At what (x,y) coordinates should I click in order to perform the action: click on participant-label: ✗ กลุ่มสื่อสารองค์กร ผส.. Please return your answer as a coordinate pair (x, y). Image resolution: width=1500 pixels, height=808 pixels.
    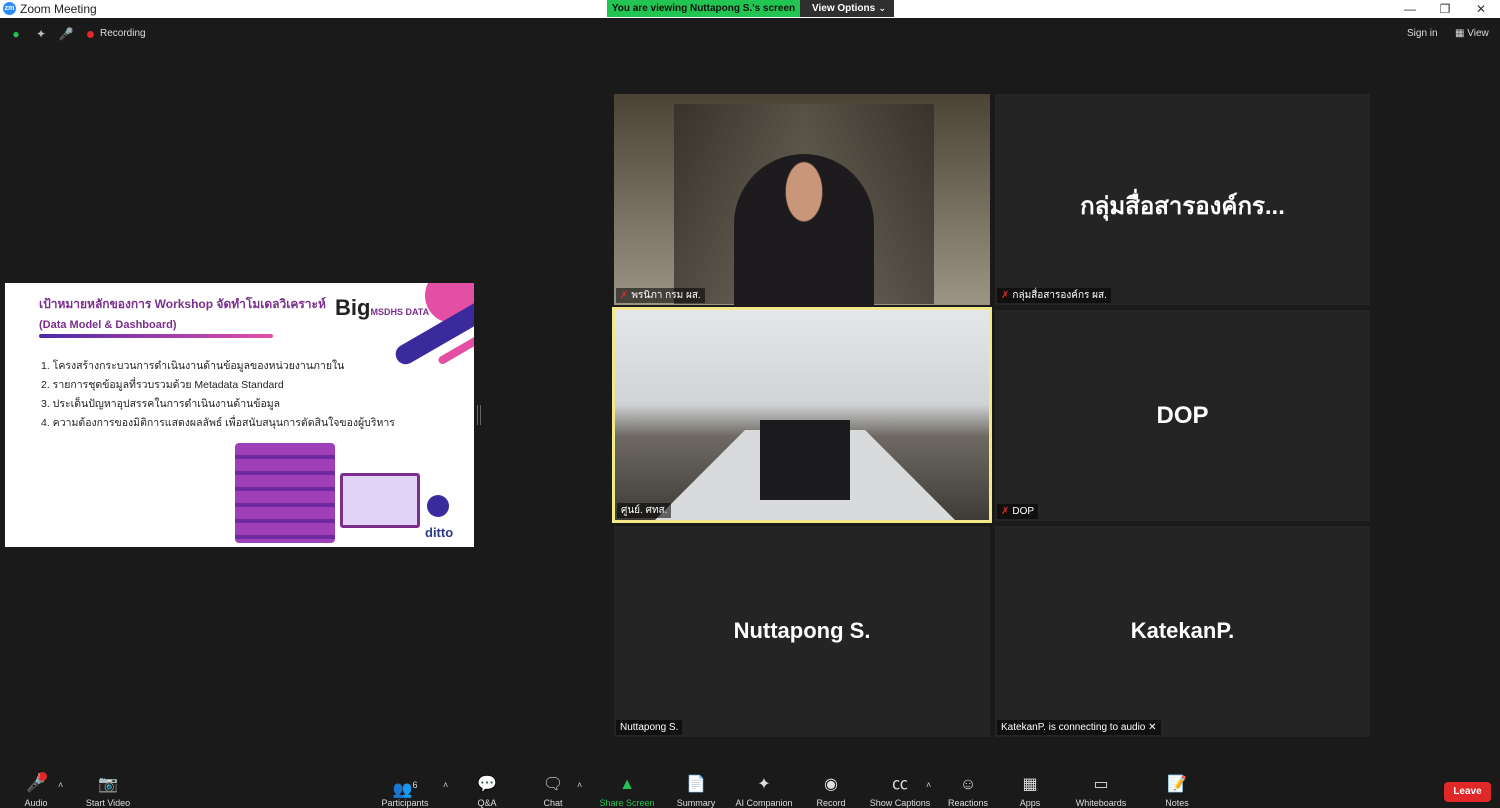
    Looking at the image, I should click on (1054, 295).